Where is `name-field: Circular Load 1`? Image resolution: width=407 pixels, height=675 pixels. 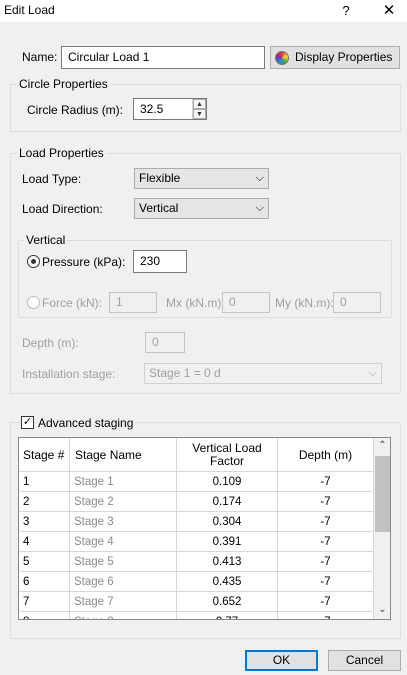
name-field: Circular Load 1 is located at coordinates (163, 57).